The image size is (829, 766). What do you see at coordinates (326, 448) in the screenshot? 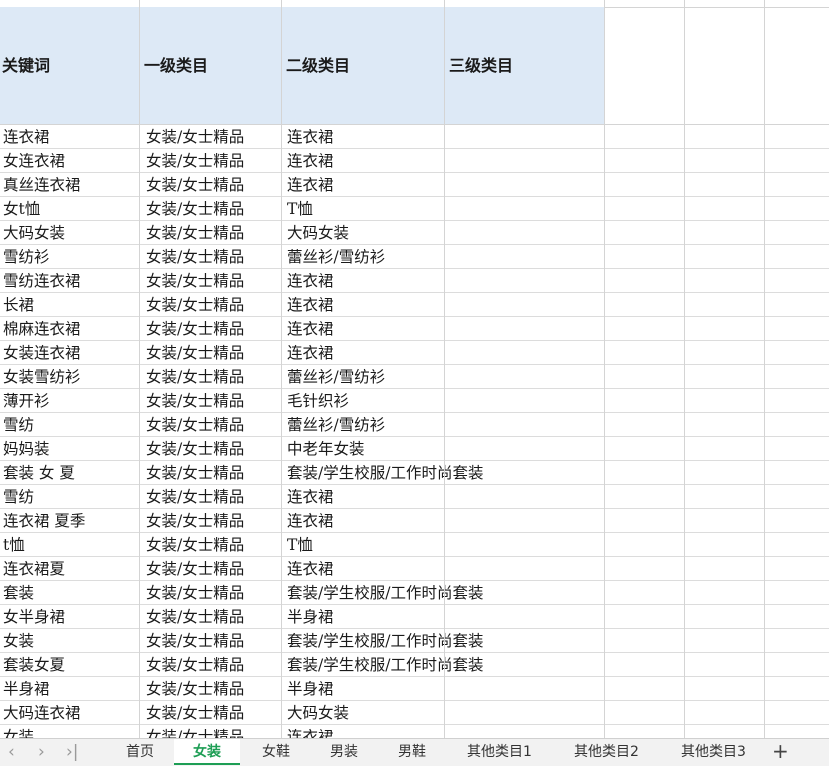
I see `cell-category-2: 中老年女装` at bounding box center [326, 448].